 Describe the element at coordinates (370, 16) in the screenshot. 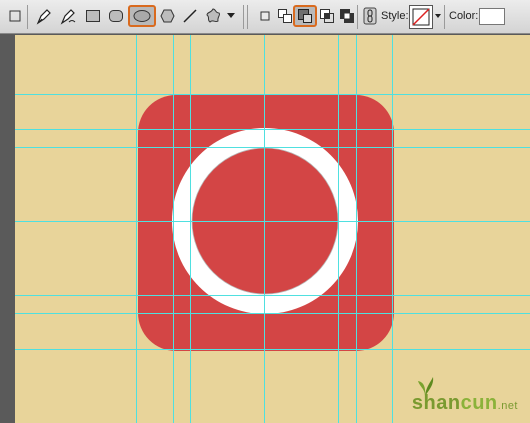

I see `link-layer-icon` at that location.